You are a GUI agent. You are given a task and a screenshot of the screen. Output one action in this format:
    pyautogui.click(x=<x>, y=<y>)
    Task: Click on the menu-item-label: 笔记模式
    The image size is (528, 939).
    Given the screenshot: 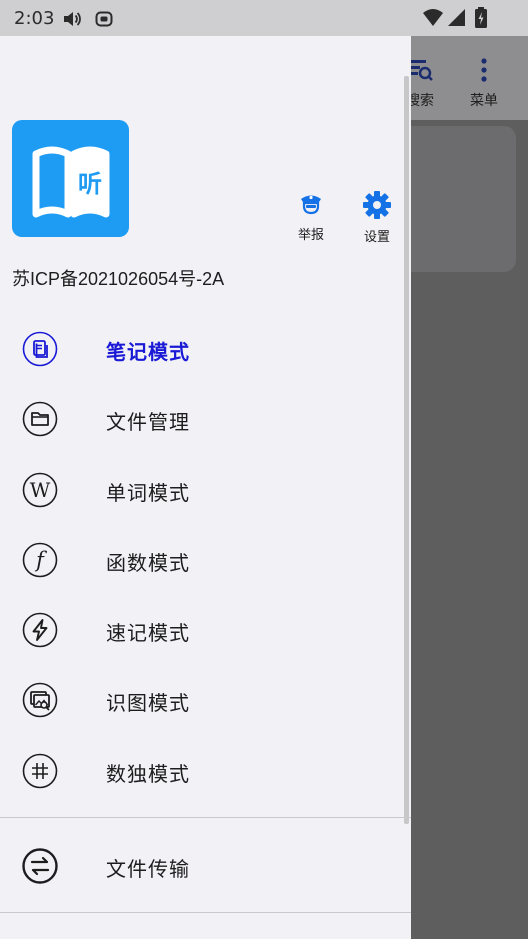 What is the action you would take?
    pyautogui.click(x=148, y=352)
    